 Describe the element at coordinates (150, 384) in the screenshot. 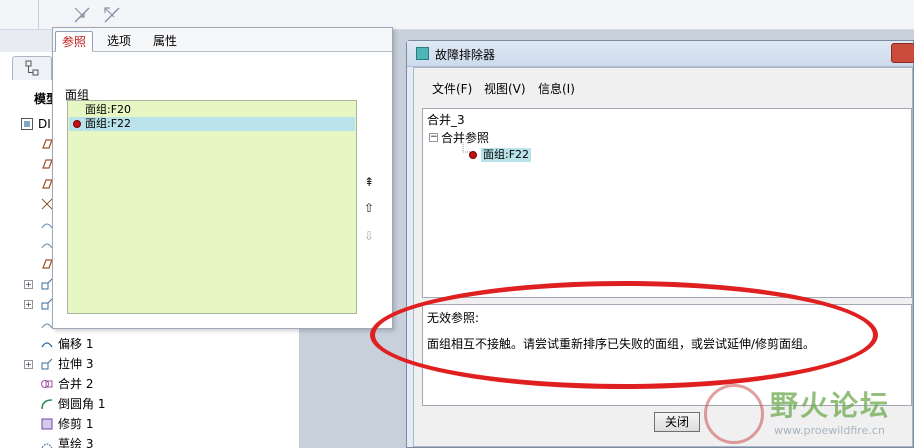

I see `tree-item: 合并 2` at that location.